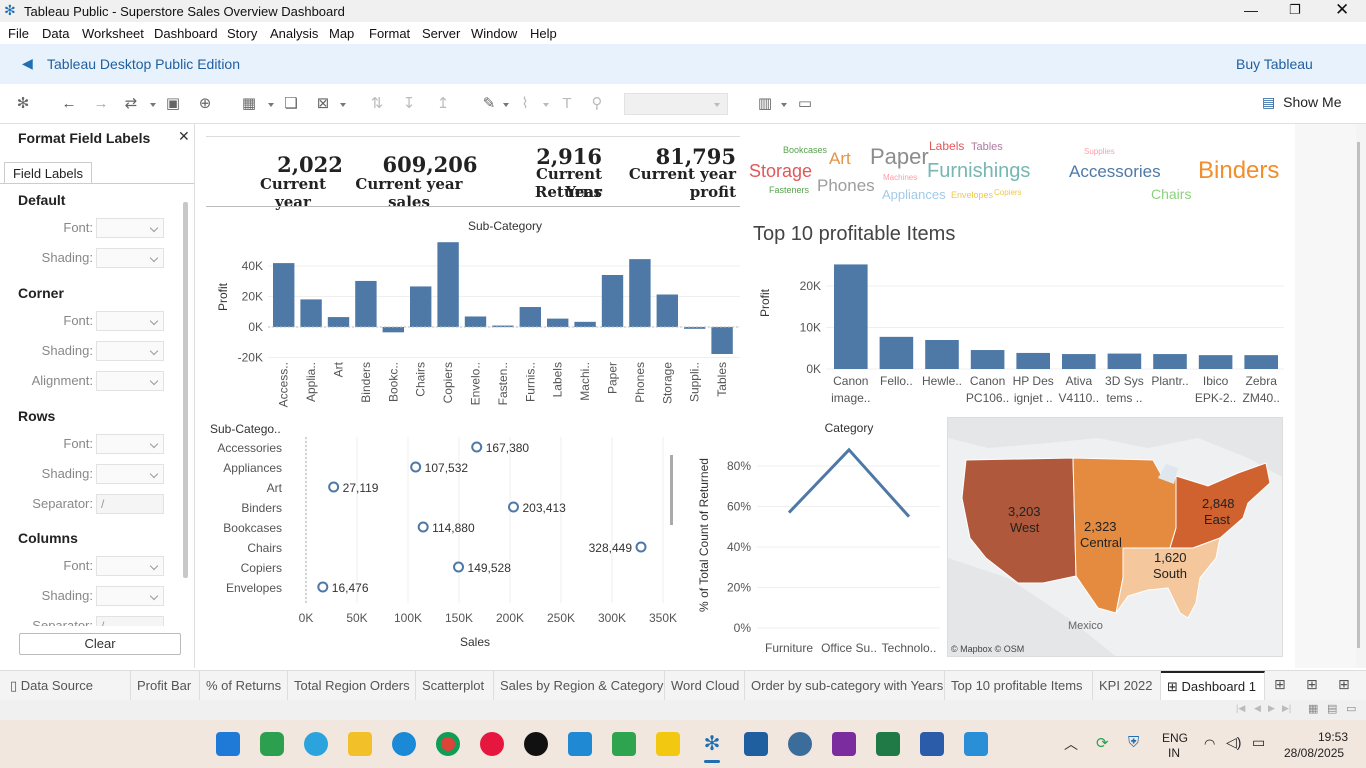  I want to click on media-player-icon, so click(492, 744).